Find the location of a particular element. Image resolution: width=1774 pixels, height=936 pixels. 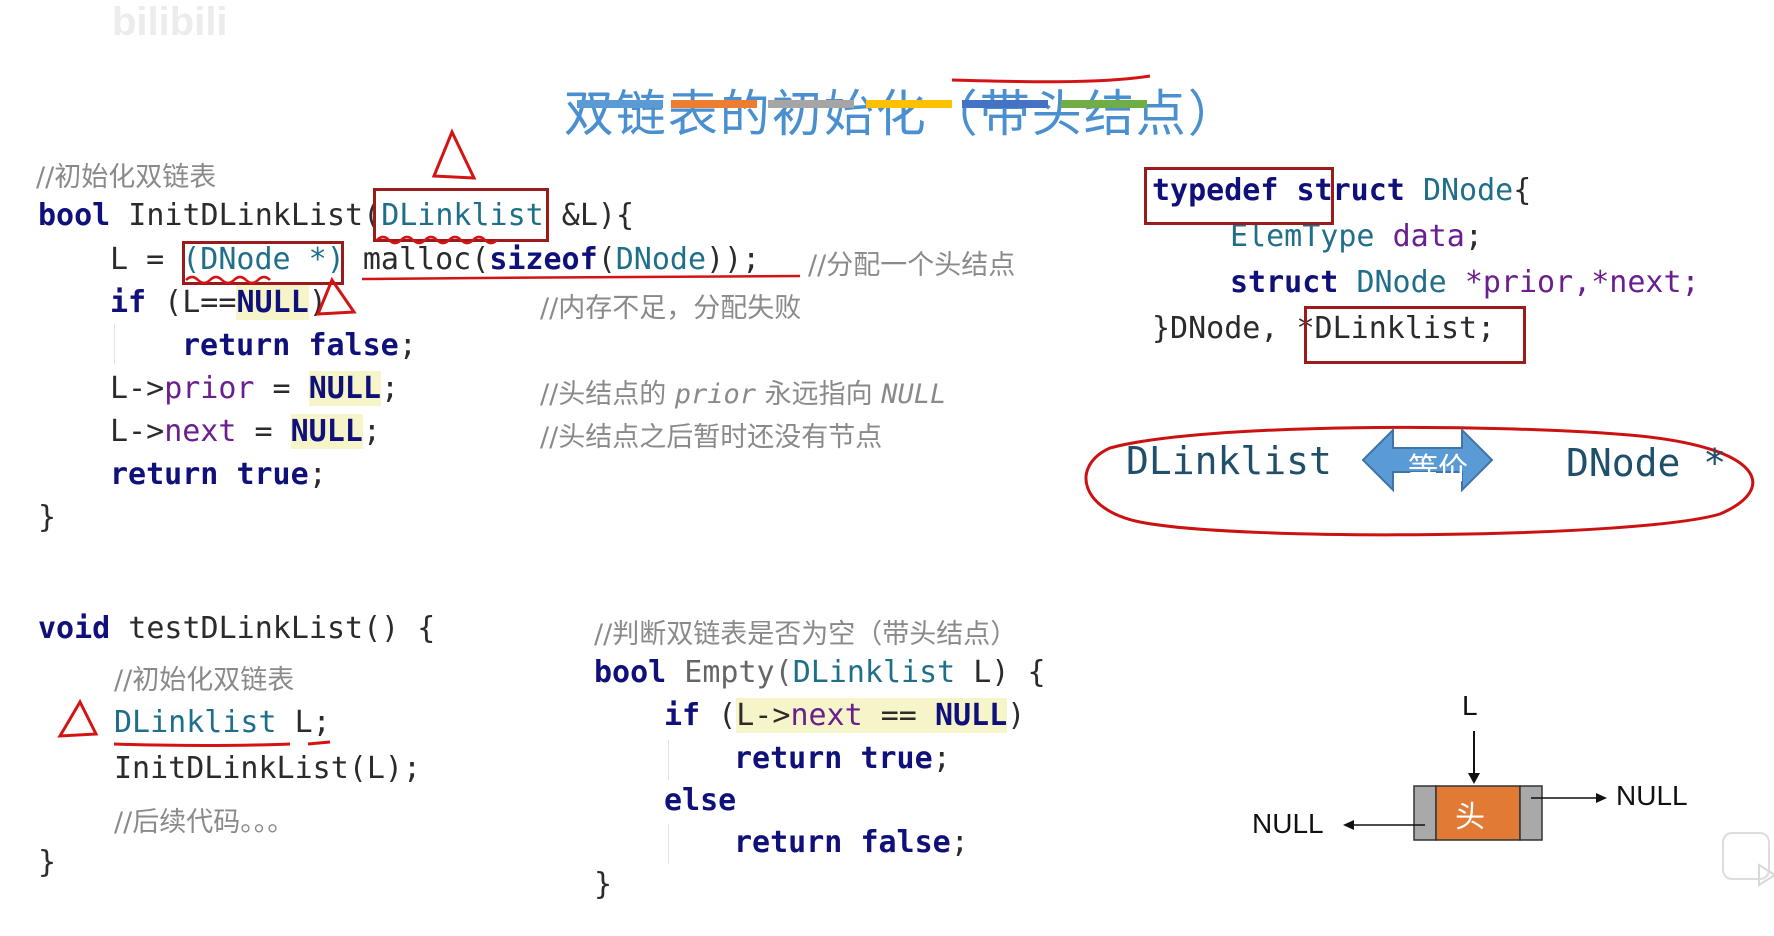

play-icon is located at coordinates (1748, 859).